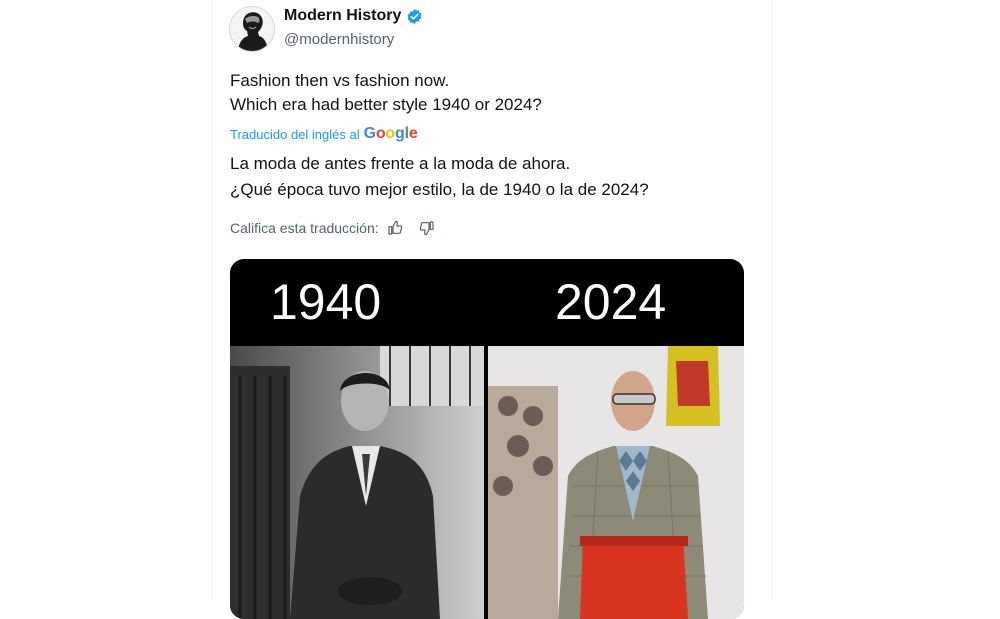 This screenshot has height=619, width=1000. Describe the element at coordinates (304, 228) in the screenshot. I see `rate-translation-label: Califica esta traducción:` at that location.